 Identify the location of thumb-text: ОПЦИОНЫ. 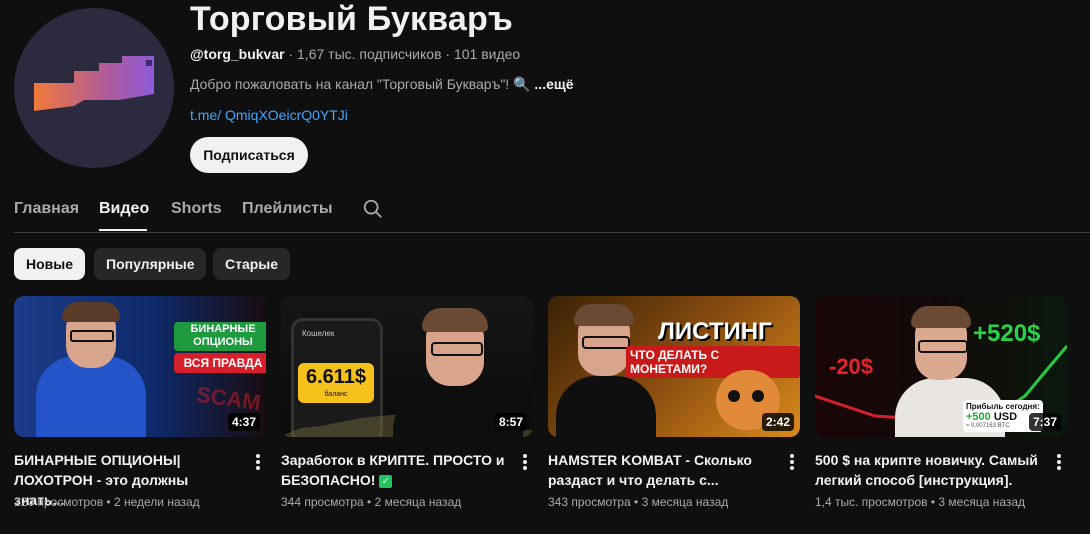
(223, 342).